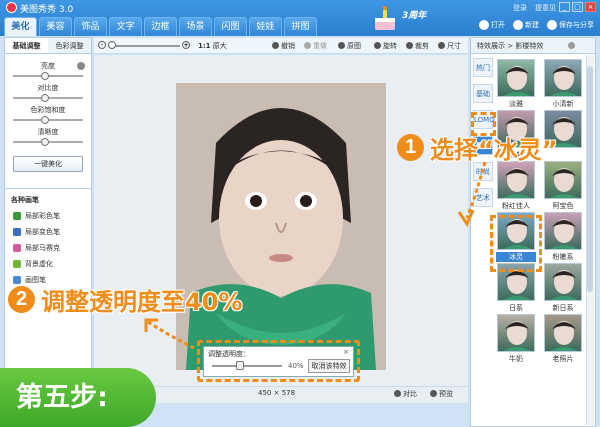 This screenshot has width=600, height=427. I want to click on tab-text: 文字, so click(125, 26).